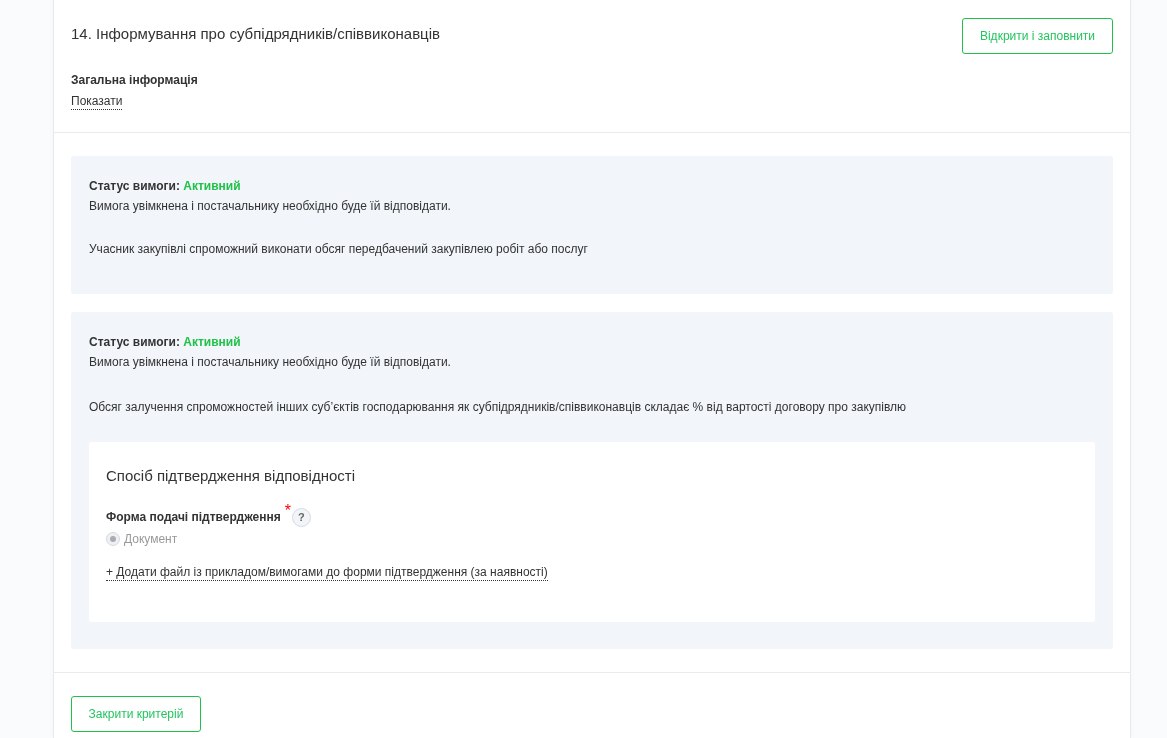  Describe the element at coordinates (498, 407) in the screenshot. I see `requirement-description: Обсяг залучення спроможностей інших суб’єктів господарювання як субпідрядників/співвиконавців складає % від вартості договору про закупівлю` at that location.